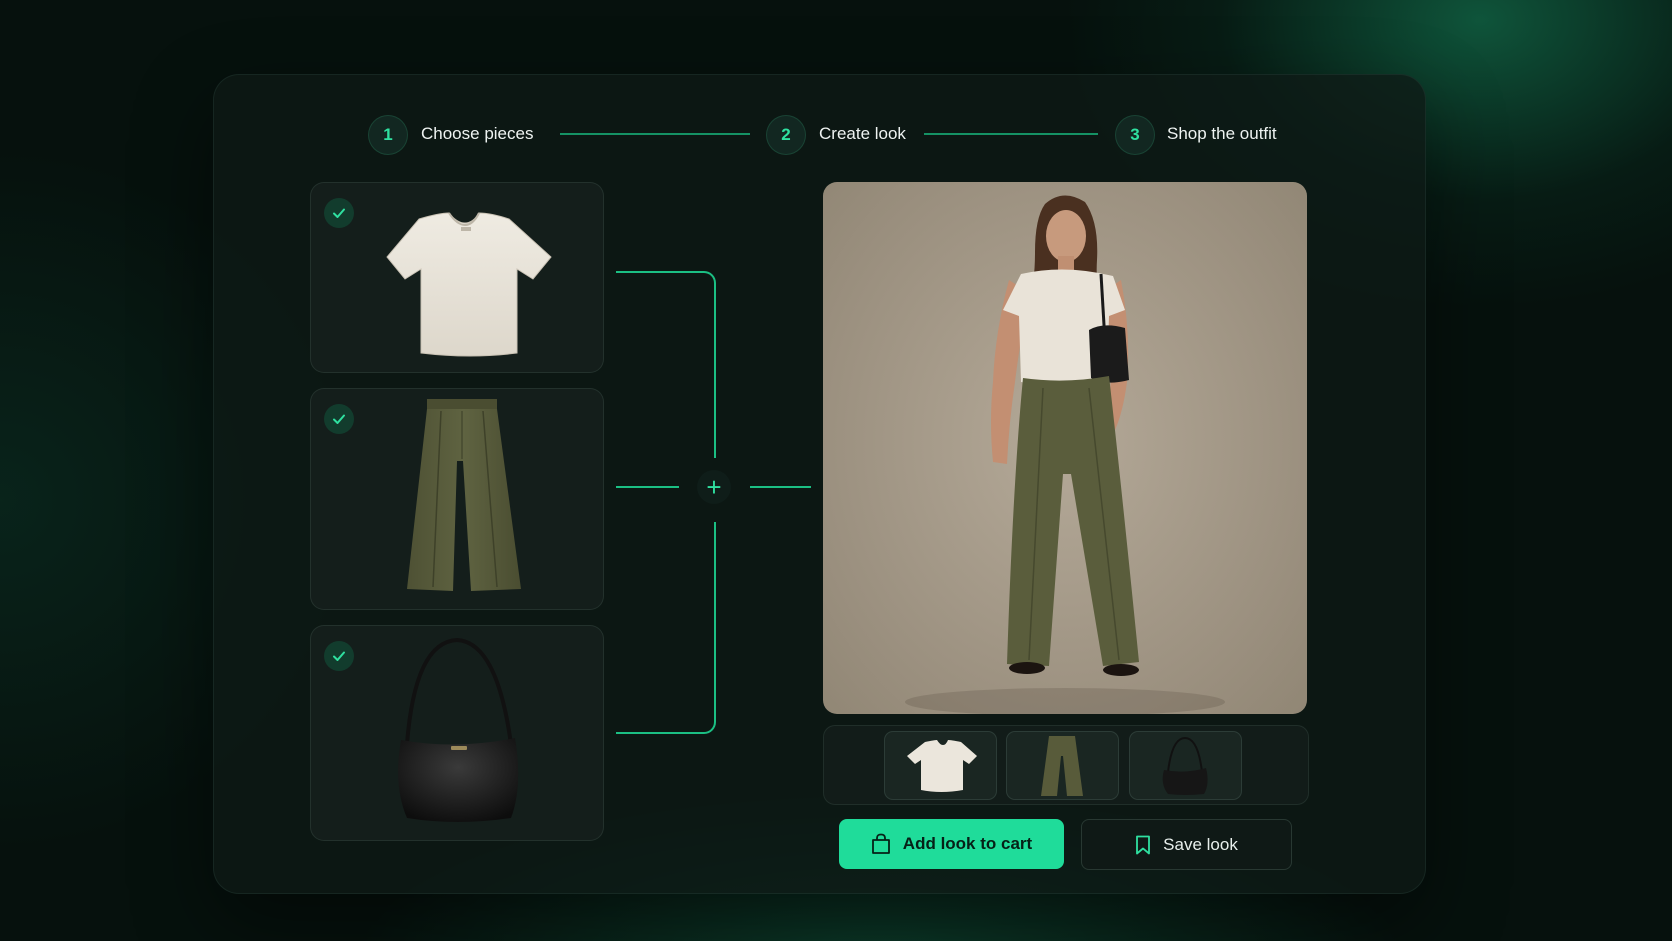 The height and width of the screenshot is (941, 1672). Describe the element at coordinates (469, 284) in the screenshot. I see `tshirt-image` at that location.